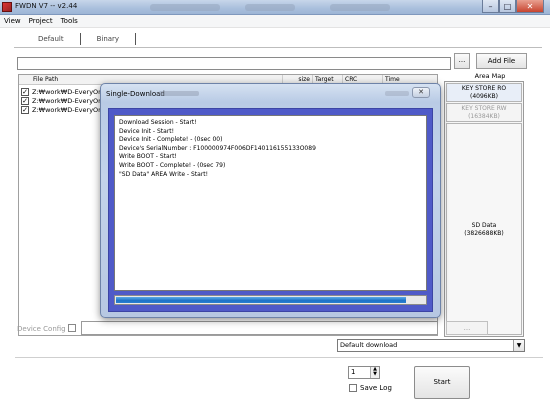  Describe the element at coordinates (421, 92) in the screenshot. I see `dialog-close-button: ✕` at that location.